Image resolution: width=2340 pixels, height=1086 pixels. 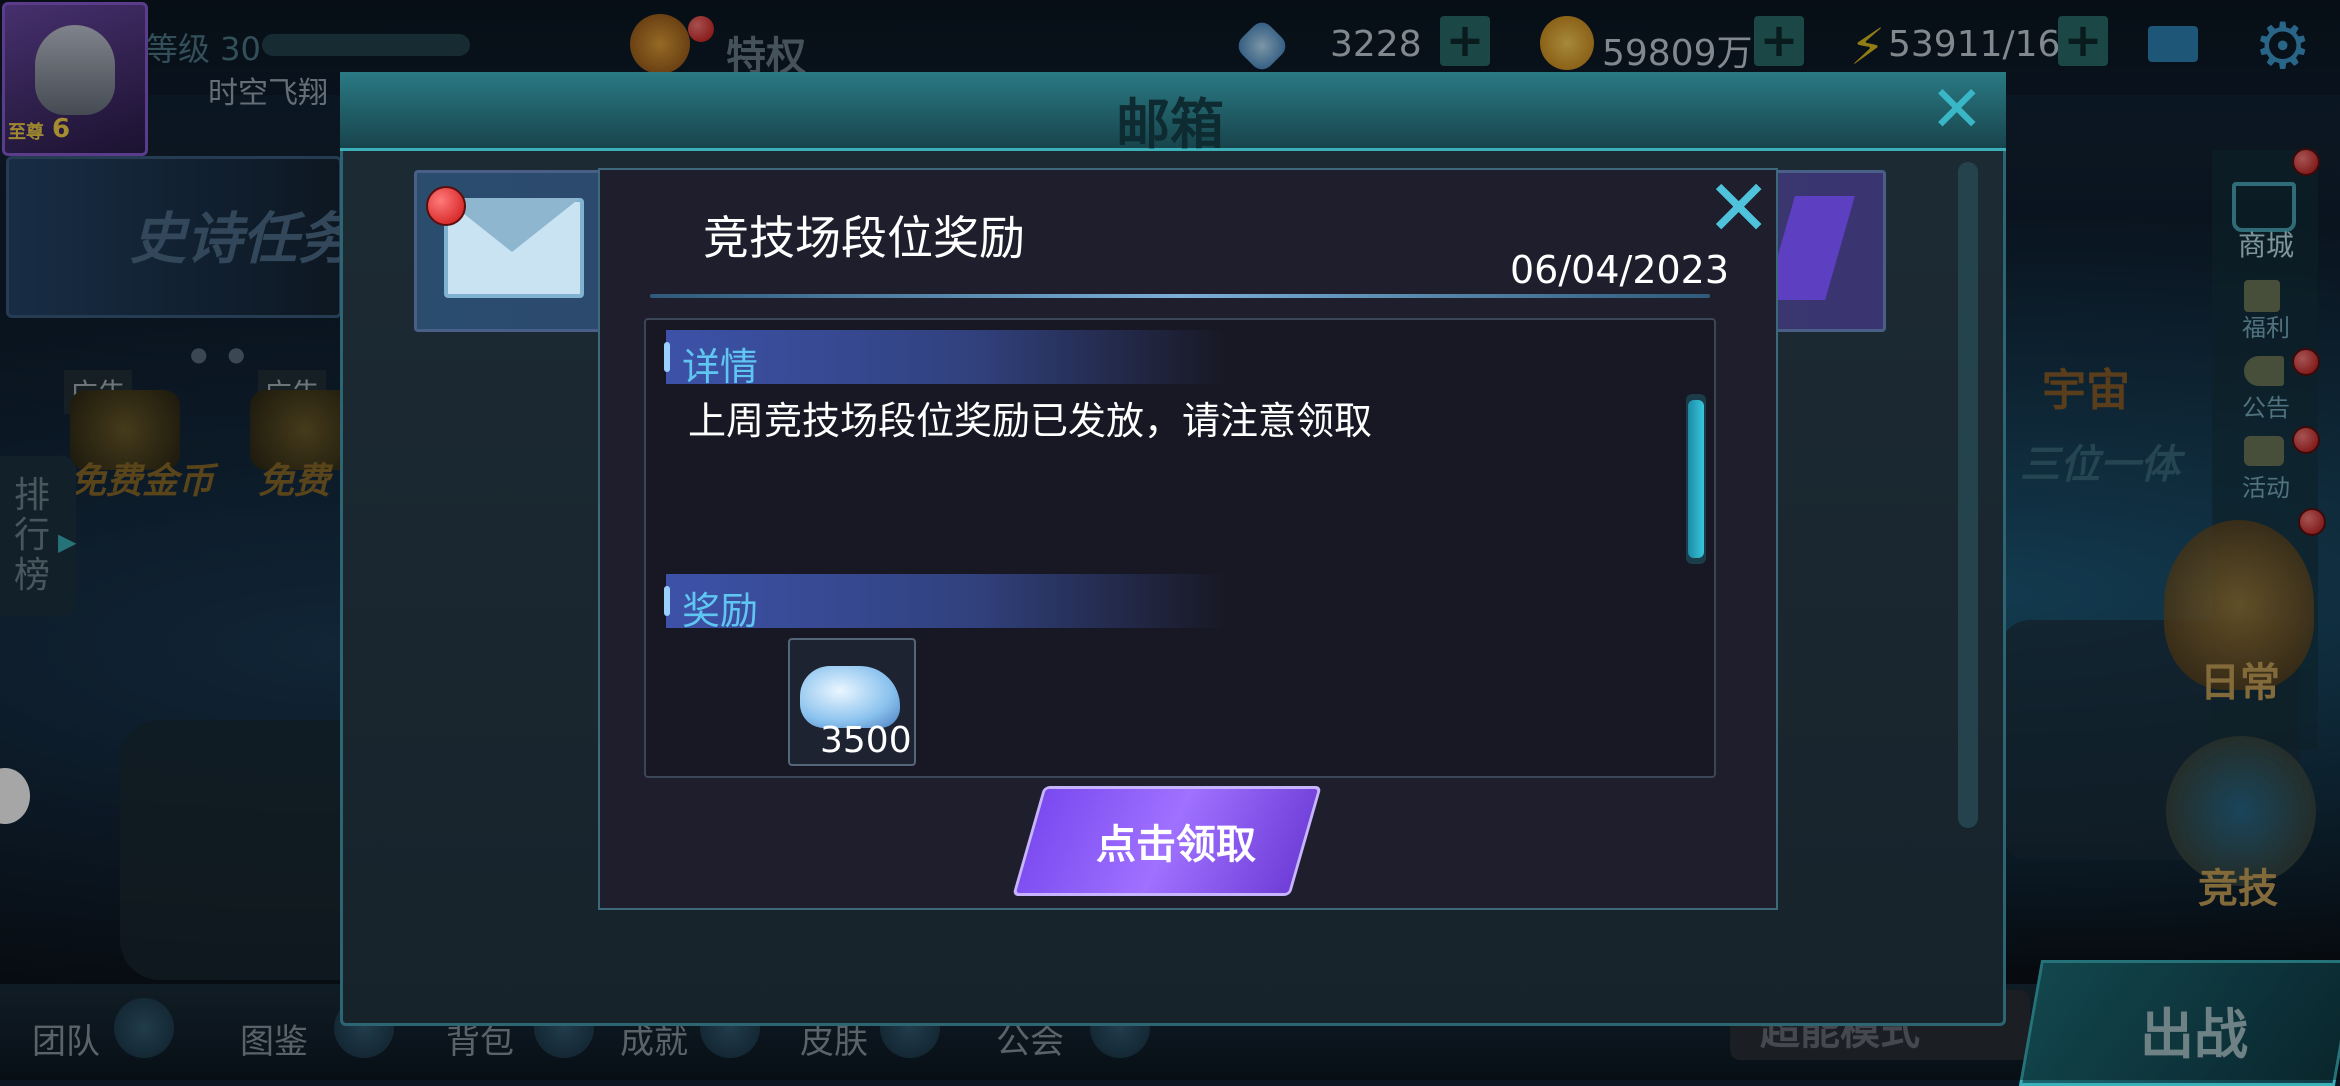 I want to click on mailbox-close-icon: ✕, so click(x=1957, y=110).